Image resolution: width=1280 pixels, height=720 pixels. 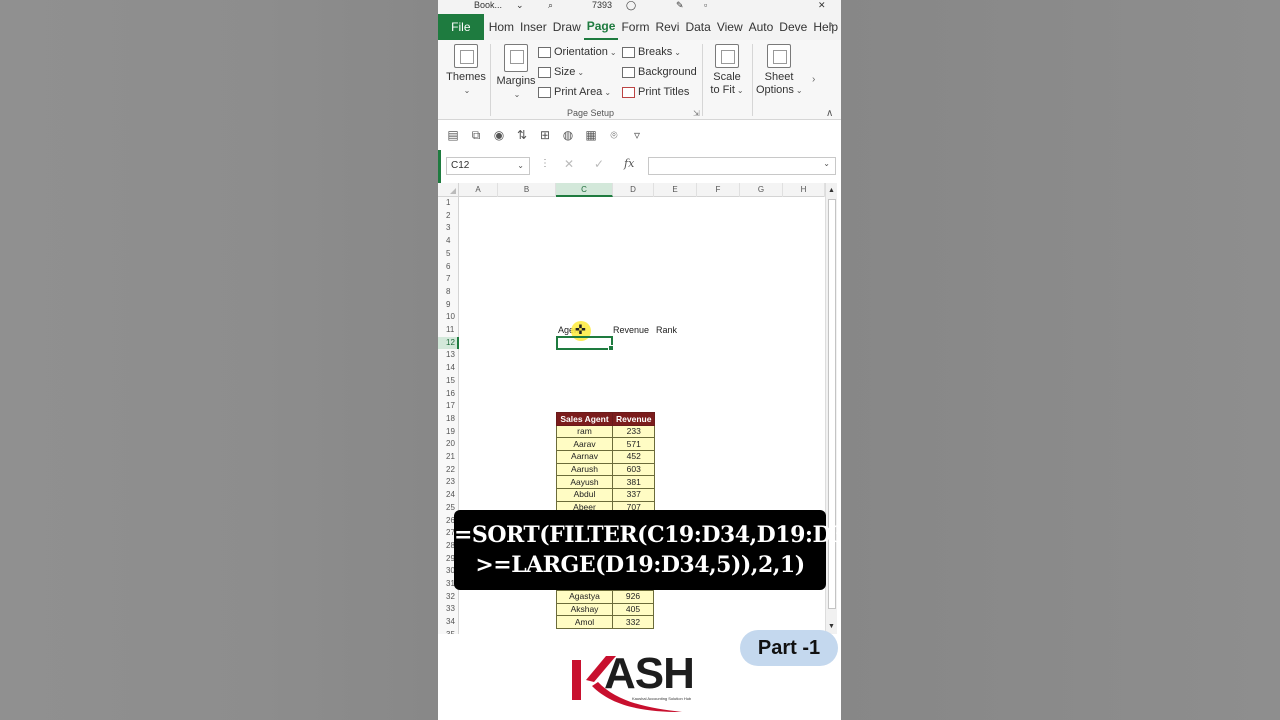 I want to click on tab-automate: Auto, so click(x=761, y=27).